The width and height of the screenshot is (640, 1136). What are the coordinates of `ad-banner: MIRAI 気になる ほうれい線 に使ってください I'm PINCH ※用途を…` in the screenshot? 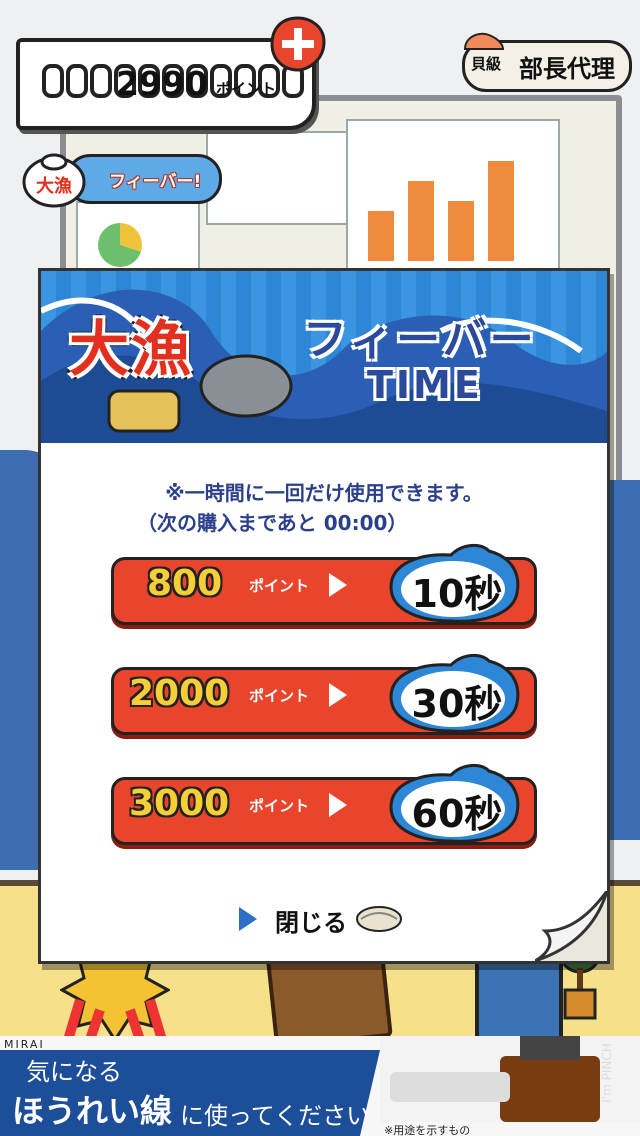 It's located at (320, 1086).